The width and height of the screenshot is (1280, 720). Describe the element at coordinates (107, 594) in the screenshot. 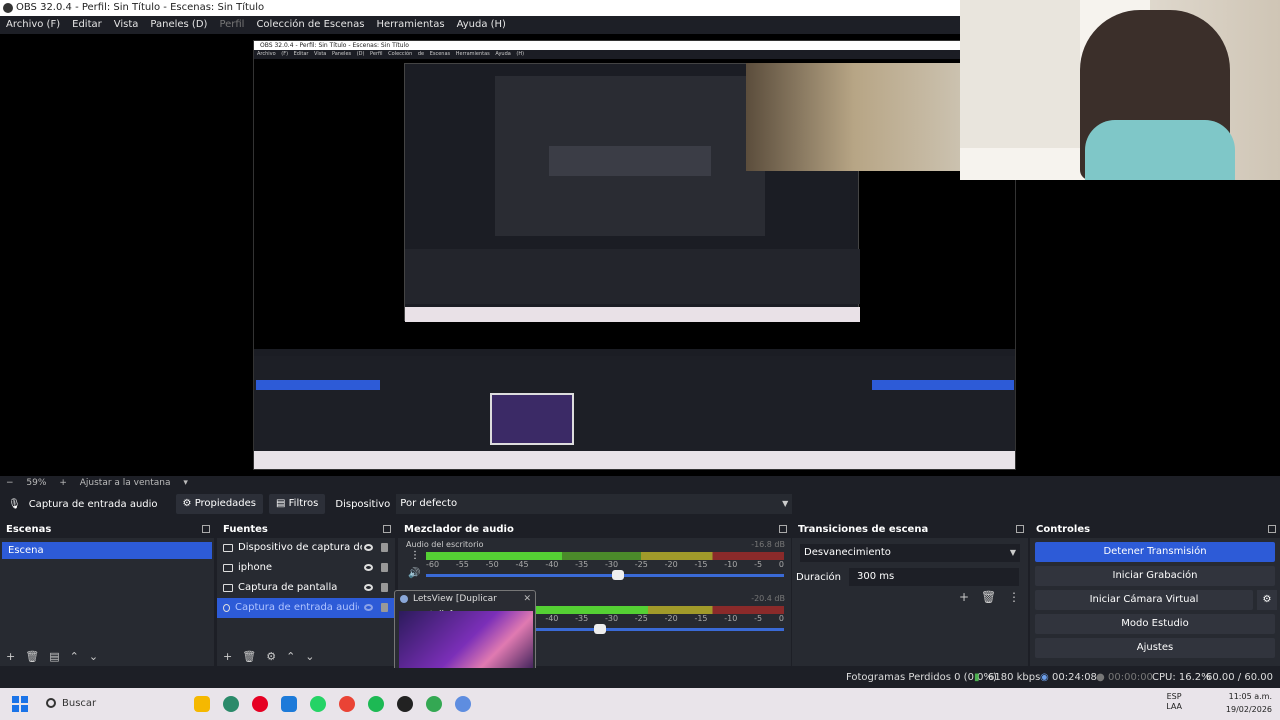

I see `scenes-dock: Escenas Escena + 🗑 ▤ ⌃ ⌄` at that location.